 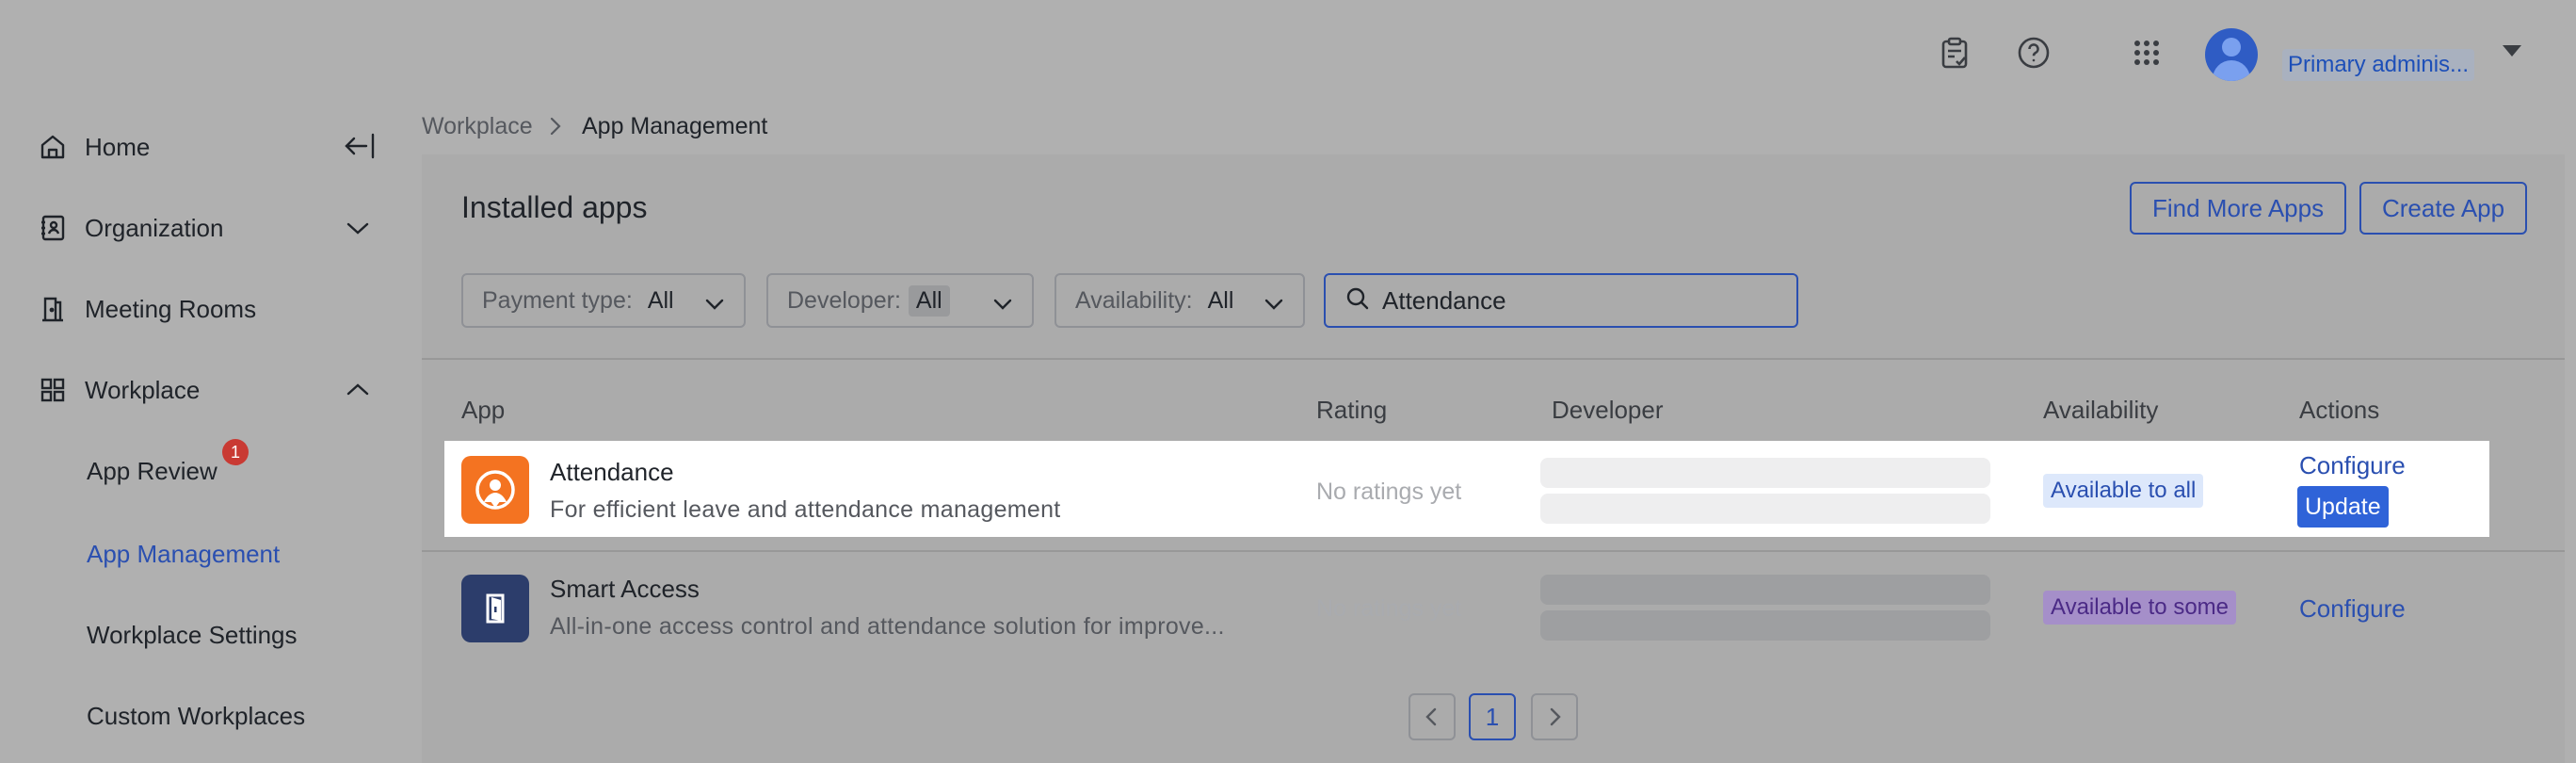 I want to click on search-field, so click(x=1561, y=300).